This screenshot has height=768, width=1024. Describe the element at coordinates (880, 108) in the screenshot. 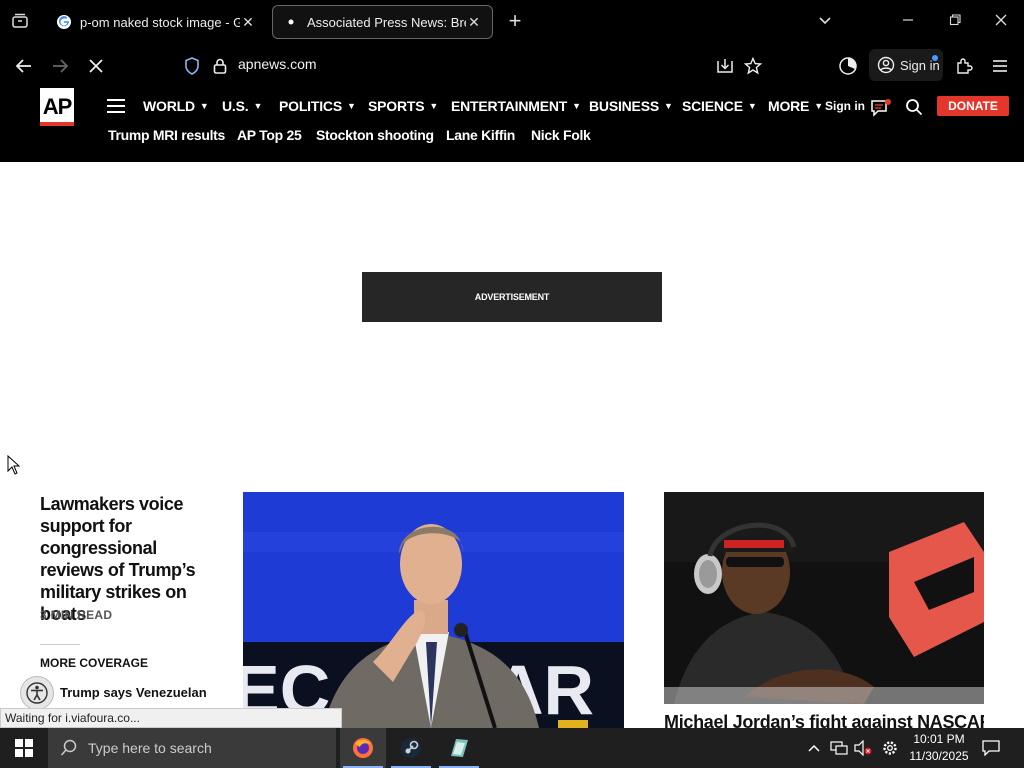

I see `comments-icon` at that location.